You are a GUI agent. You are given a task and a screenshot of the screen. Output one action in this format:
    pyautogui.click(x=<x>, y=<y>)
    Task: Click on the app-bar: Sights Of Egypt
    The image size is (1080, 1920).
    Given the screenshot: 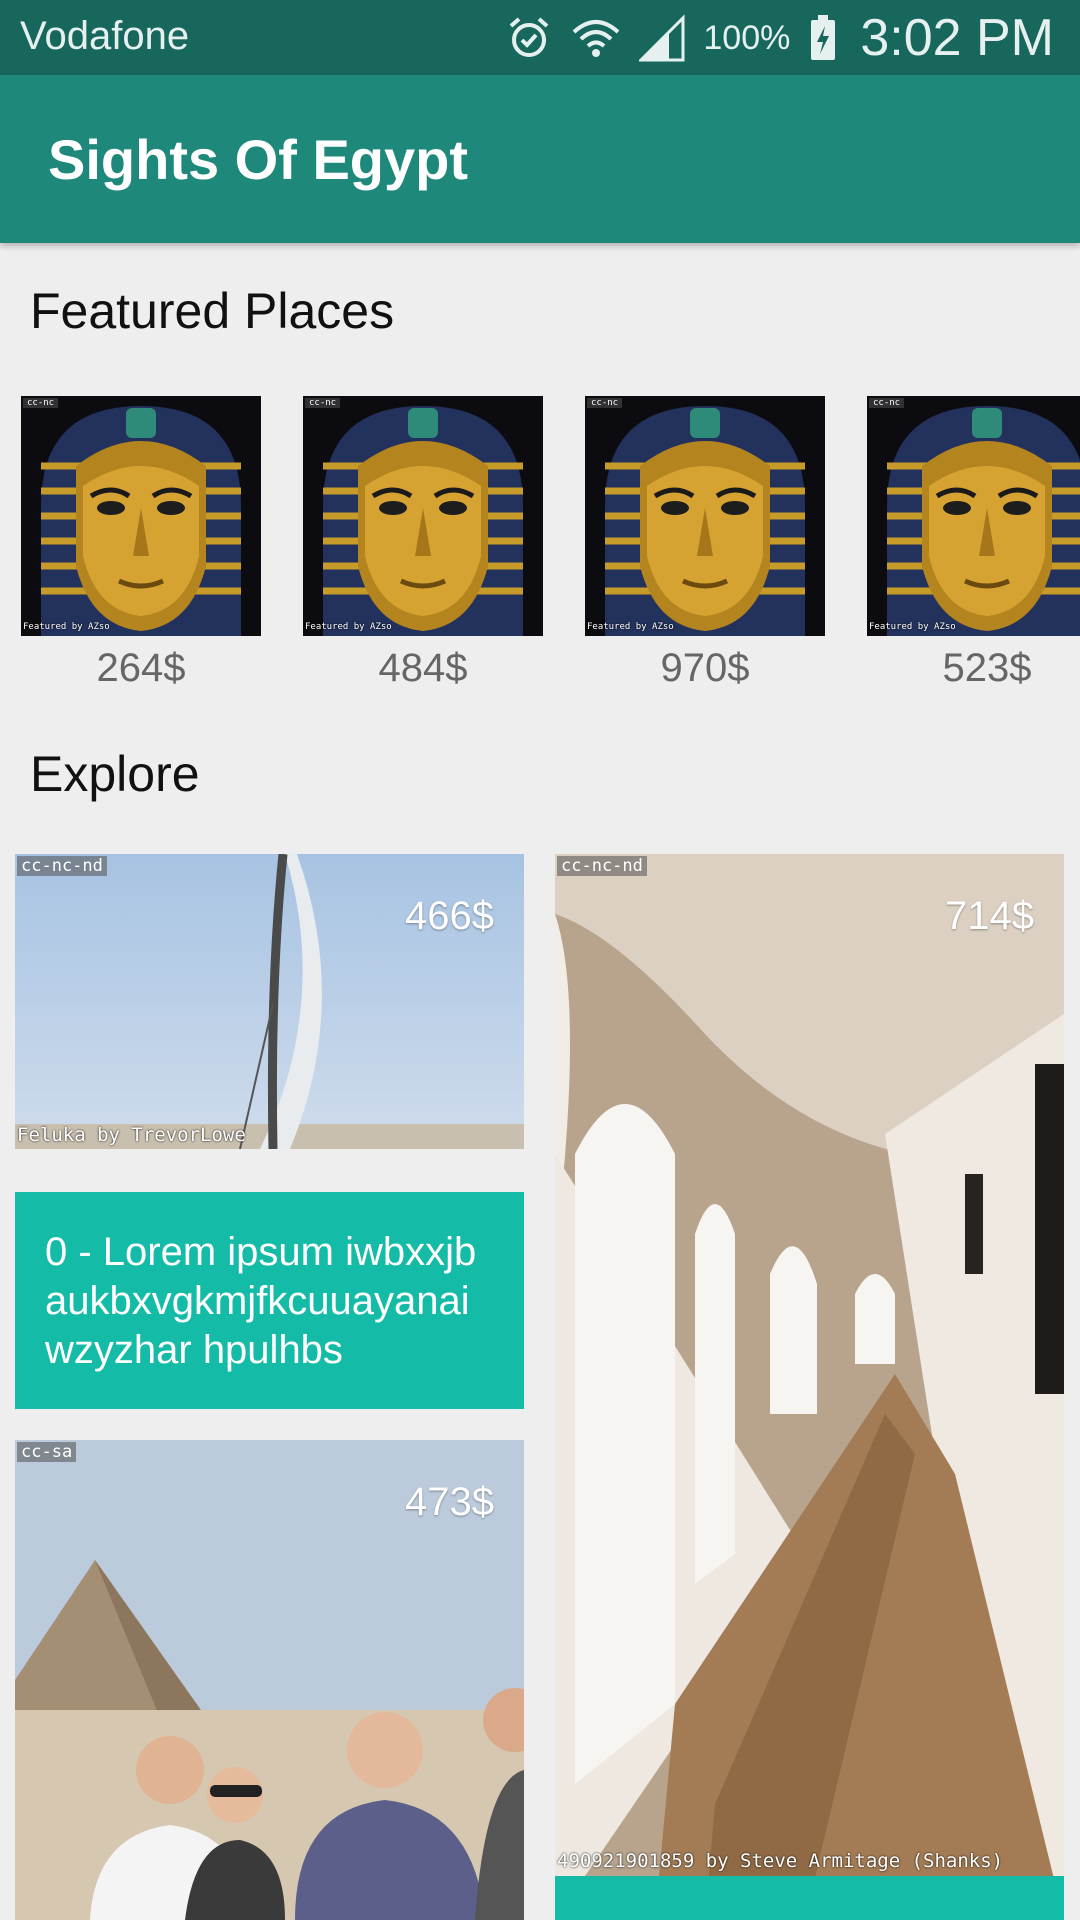 What is the action you would take?
    pyautogui.click(x=540, y=159)
    